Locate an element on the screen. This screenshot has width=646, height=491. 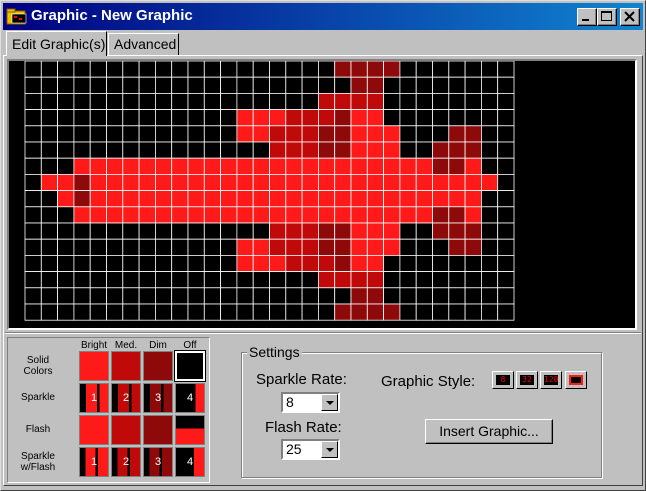
swatch-solid-medium is located at coordinates (126, 366).